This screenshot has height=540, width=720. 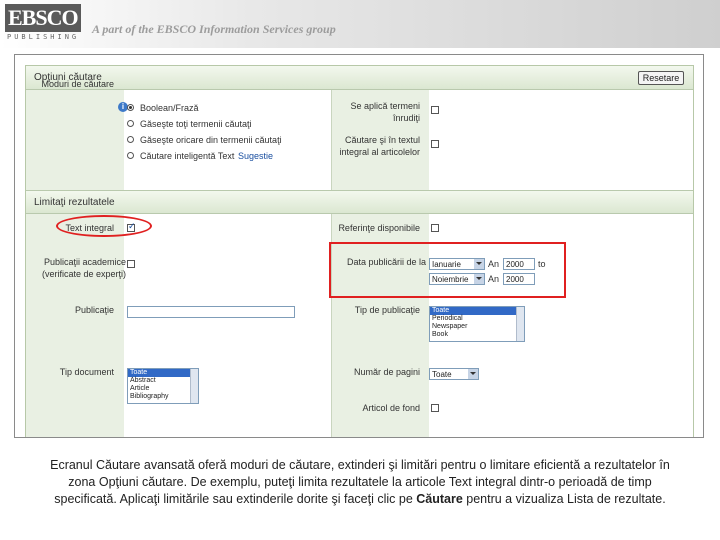 I want to click on pub-type-option: Newspaper, so click(x=477, y=327).